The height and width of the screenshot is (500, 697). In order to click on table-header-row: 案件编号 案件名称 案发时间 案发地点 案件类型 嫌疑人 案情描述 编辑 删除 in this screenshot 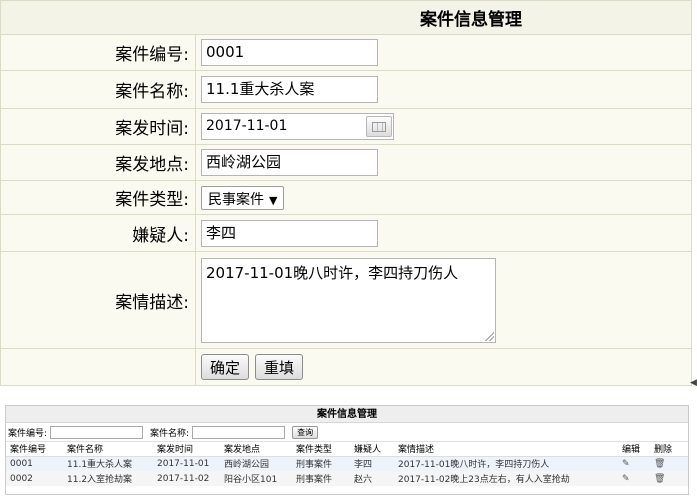, I will do `click(347, 449)`.